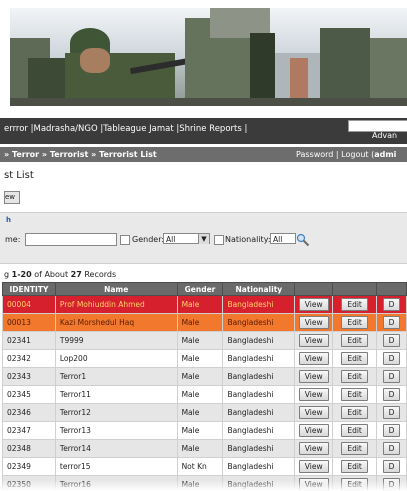 The width and height of the screenshot is (407, 491). Describe the element at coordinates (13, 239) in the screenshot. I see `name-label: me:` at that location.